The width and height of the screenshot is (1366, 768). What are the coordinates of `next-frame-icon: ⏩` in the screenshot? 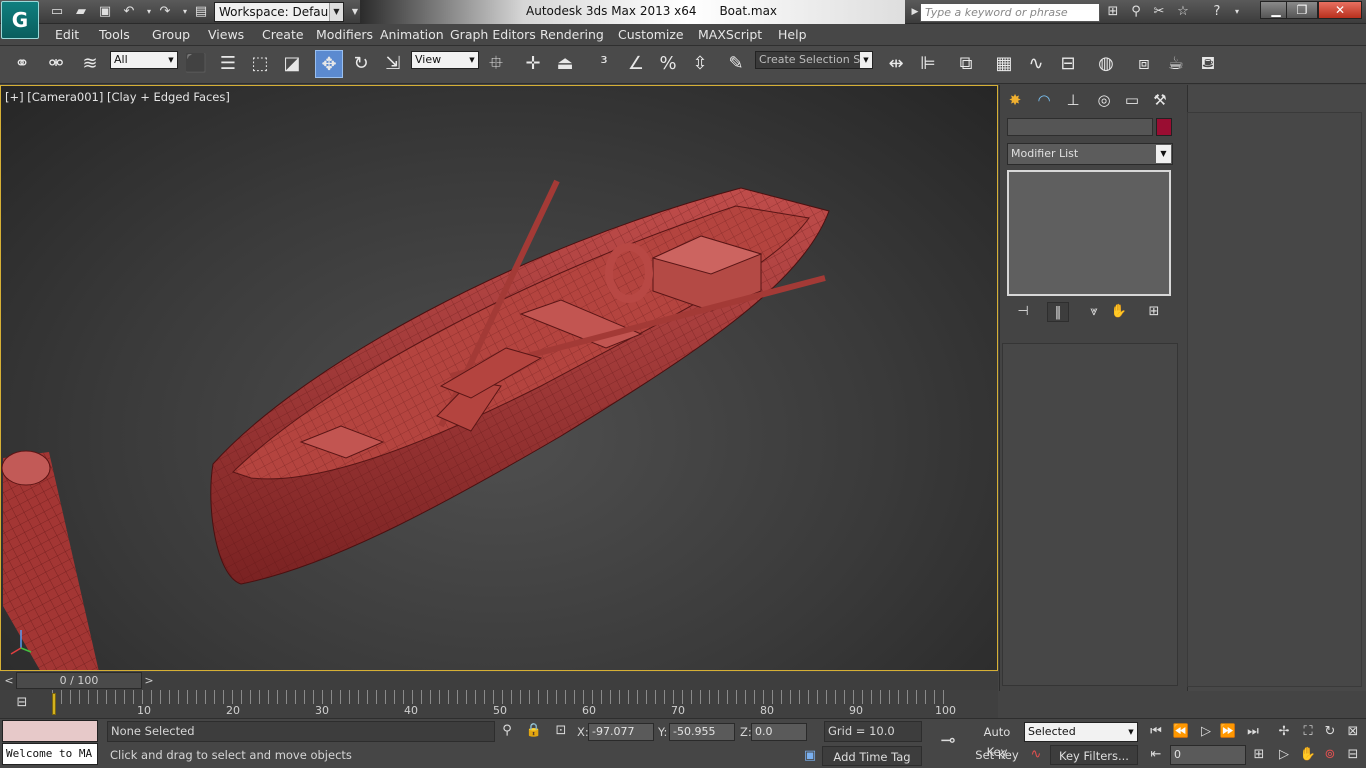 It's located at (1228, 732).